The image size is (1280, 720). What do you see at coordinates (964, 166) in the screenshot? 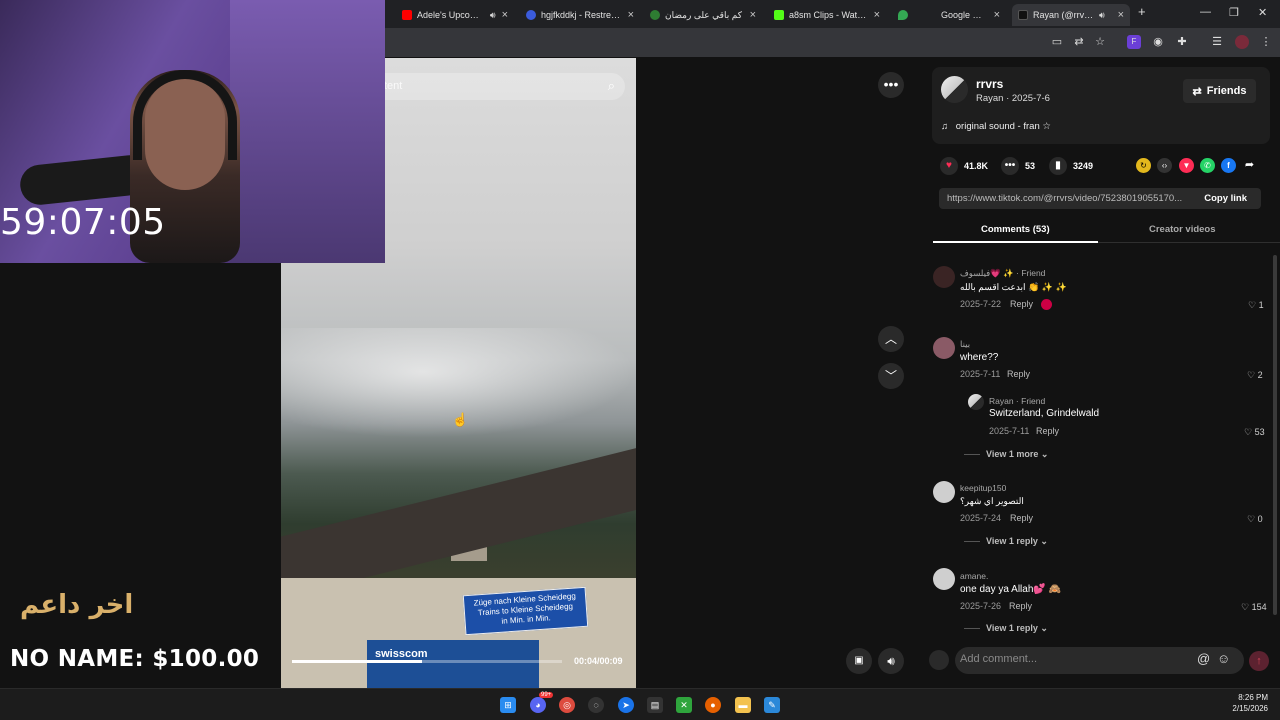
I see `like-stat: ♥ 41.8K` at bounding box center [964, 166].